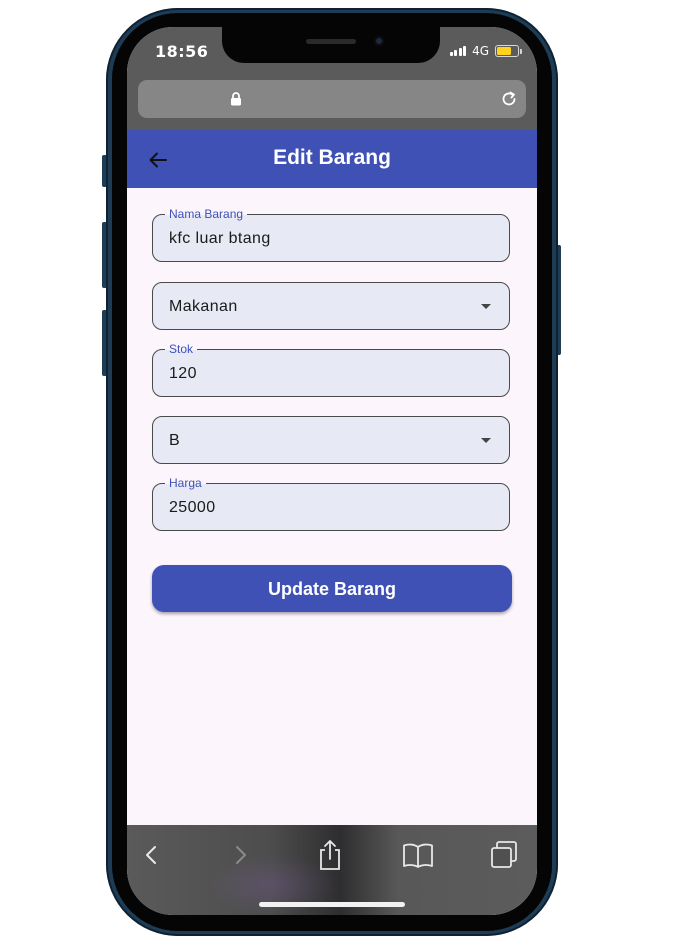 The height and width of the screenshot is (945, 681). I want to click on grade-selected: B, so click(175, 440).